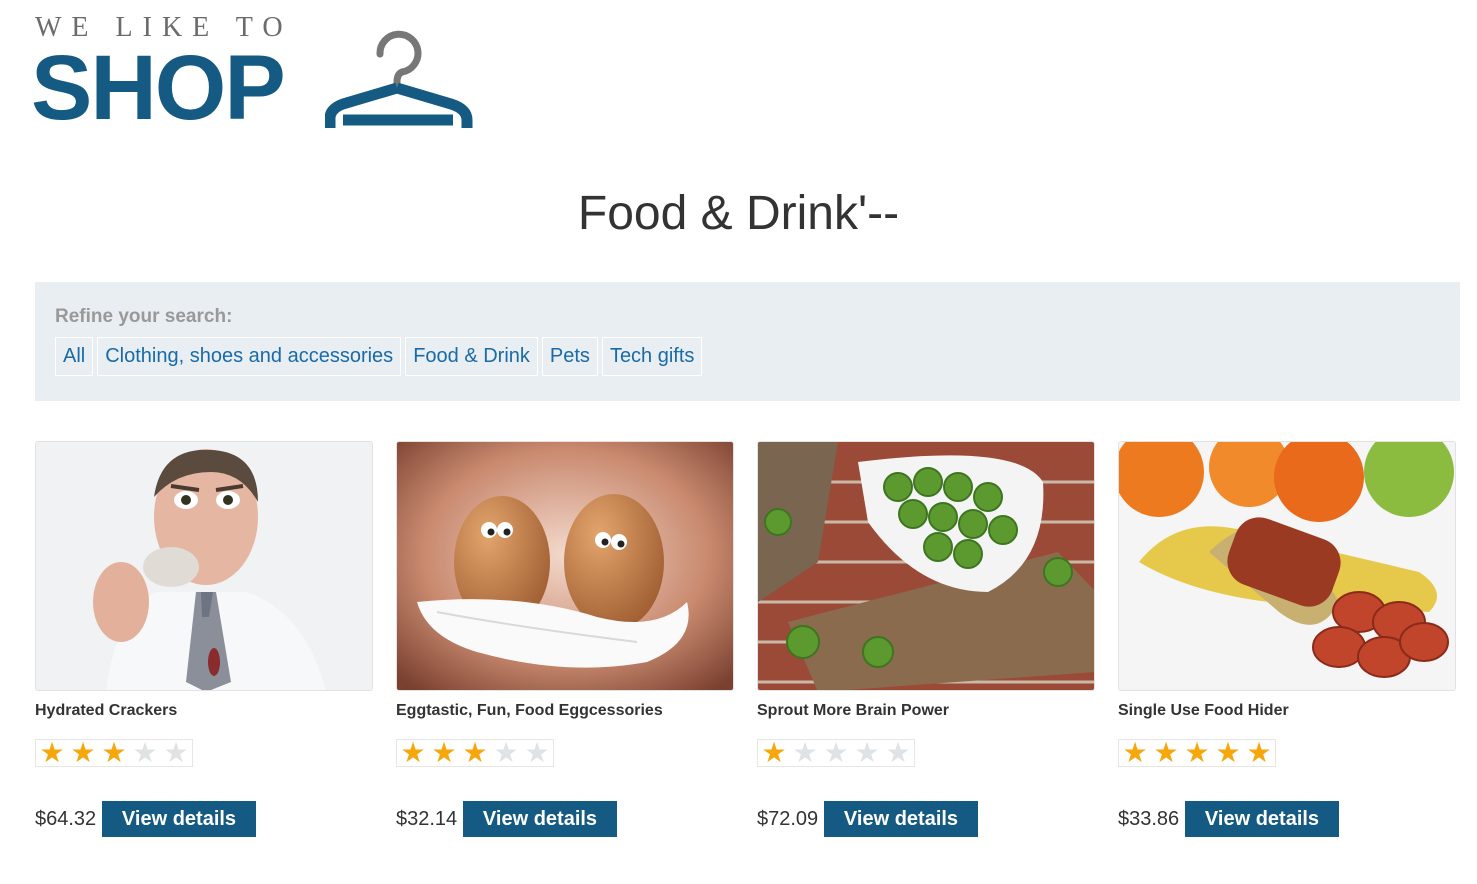 The image size is (1477, 884). What do you see at coordinates (569, 356) in the screenshot?
I see `category-link-pets: Pets` at bounding box center [569, 356].